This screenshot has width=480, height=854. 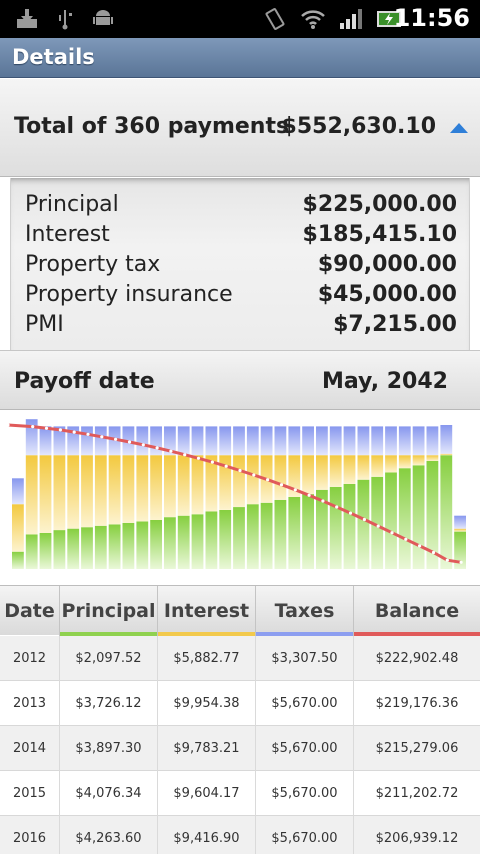 I want to click on breakdown-value: $225,000.00, so click(x=379, y=204).